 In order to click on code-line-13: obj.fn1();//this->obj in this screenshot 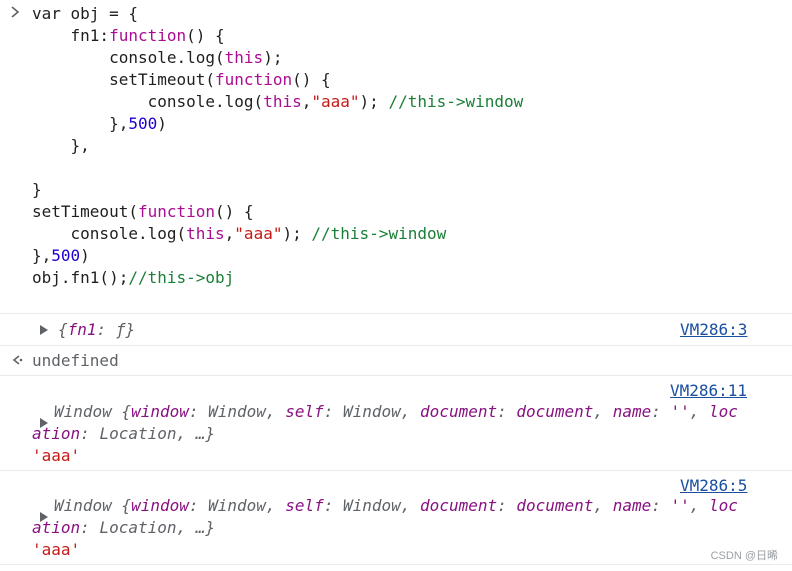, I will do `click(133, 277)`.